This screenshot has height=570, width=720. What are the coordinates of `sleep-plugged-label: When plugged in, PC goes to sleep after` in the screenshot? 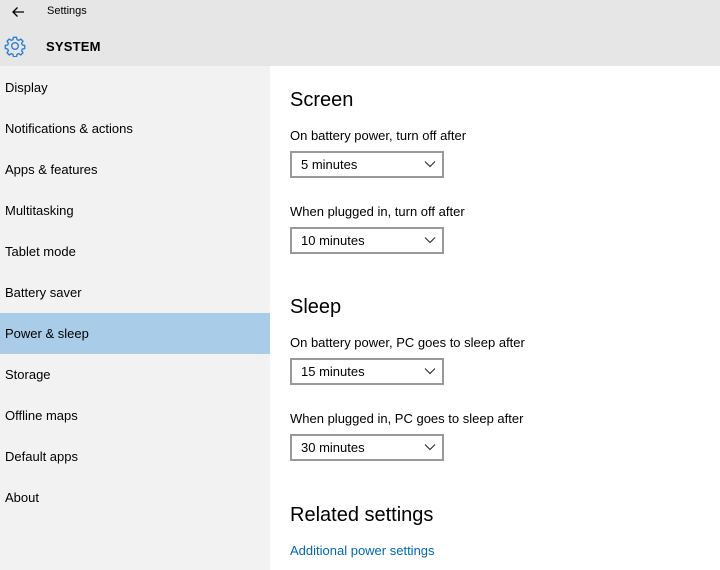 It's located at (407, 418).